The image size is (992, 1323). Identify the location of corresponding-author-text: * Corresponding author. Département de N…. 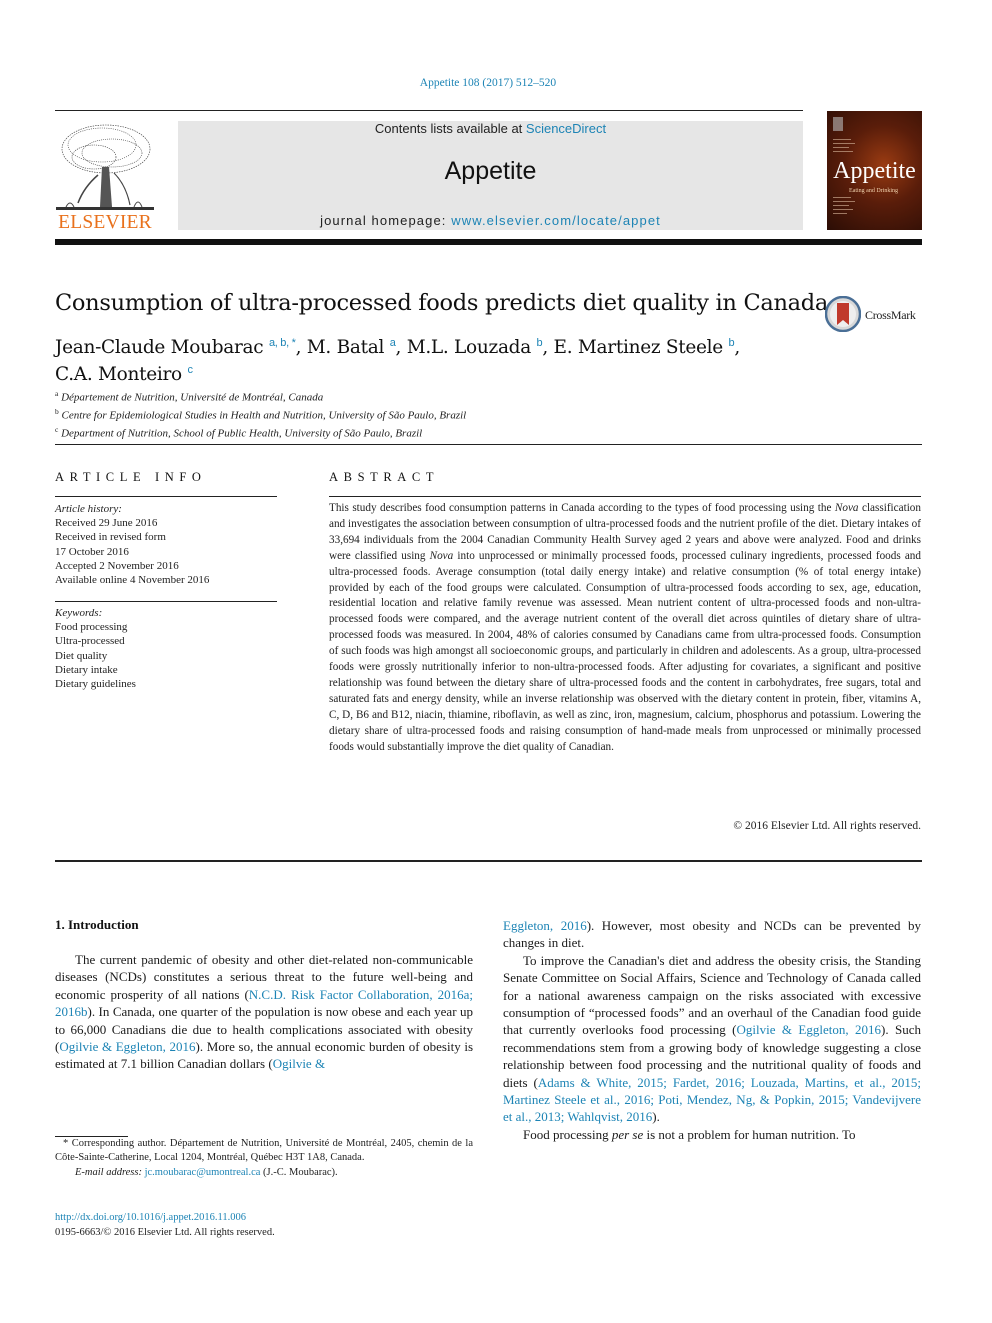
(264, 1151).